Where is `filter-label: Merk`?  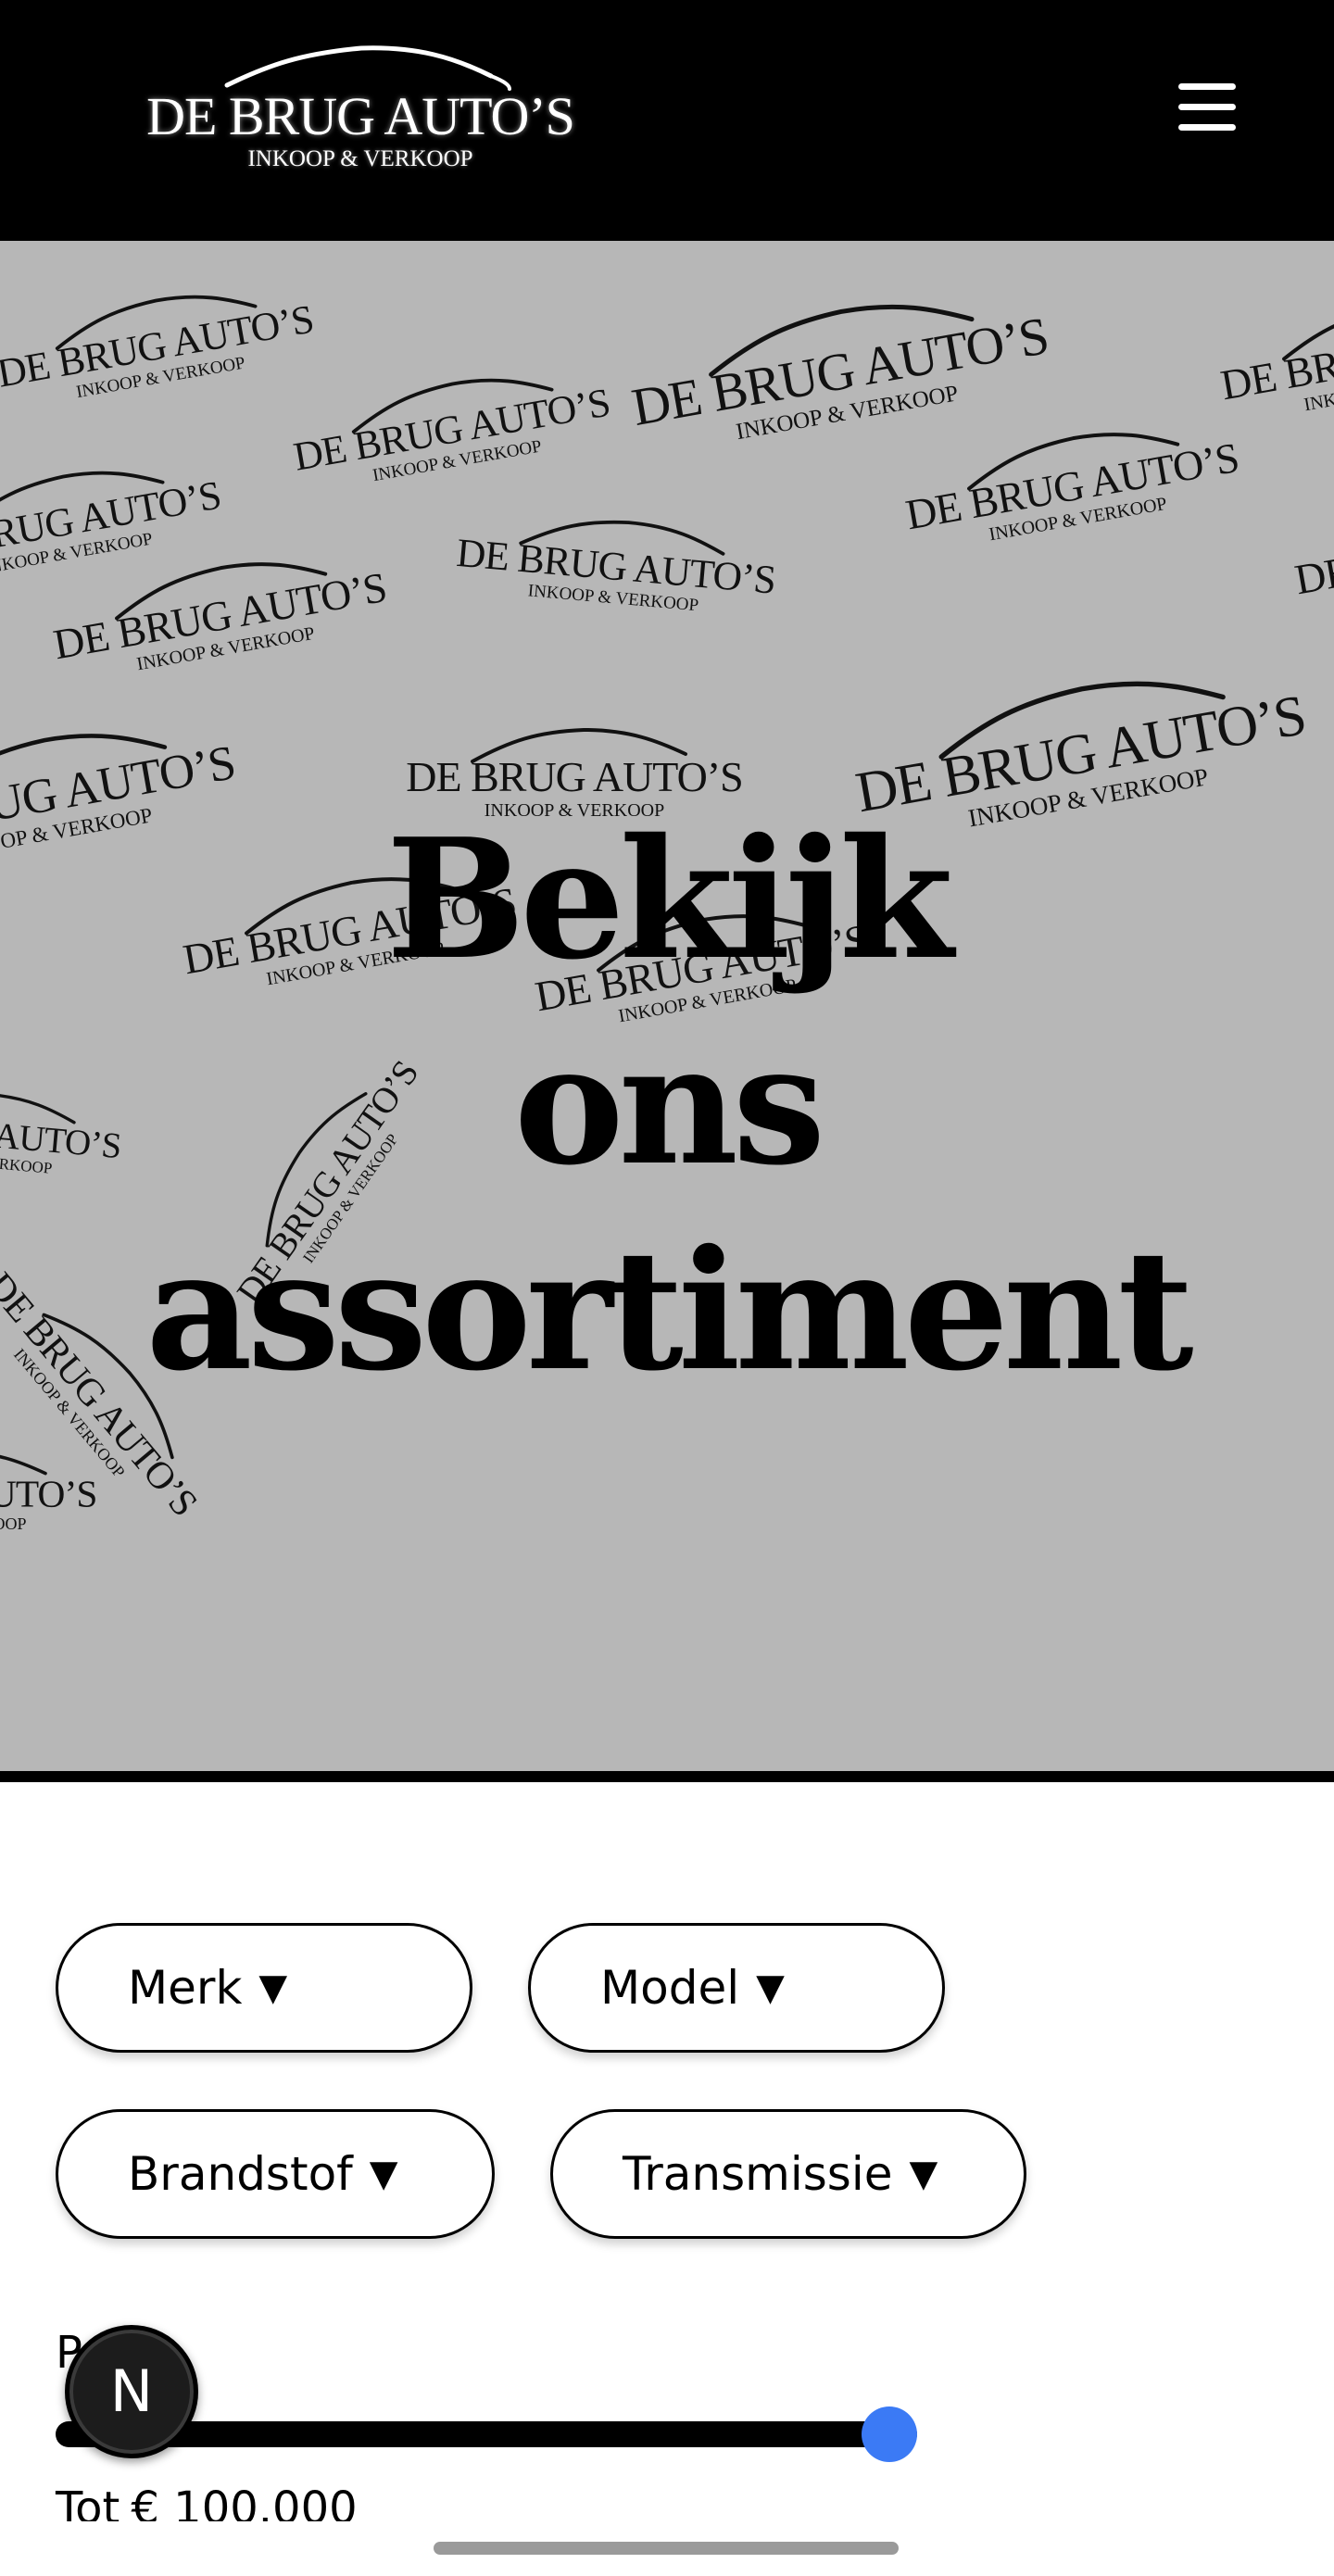
filter-label: Merk is located at coordinates (185, 1988).